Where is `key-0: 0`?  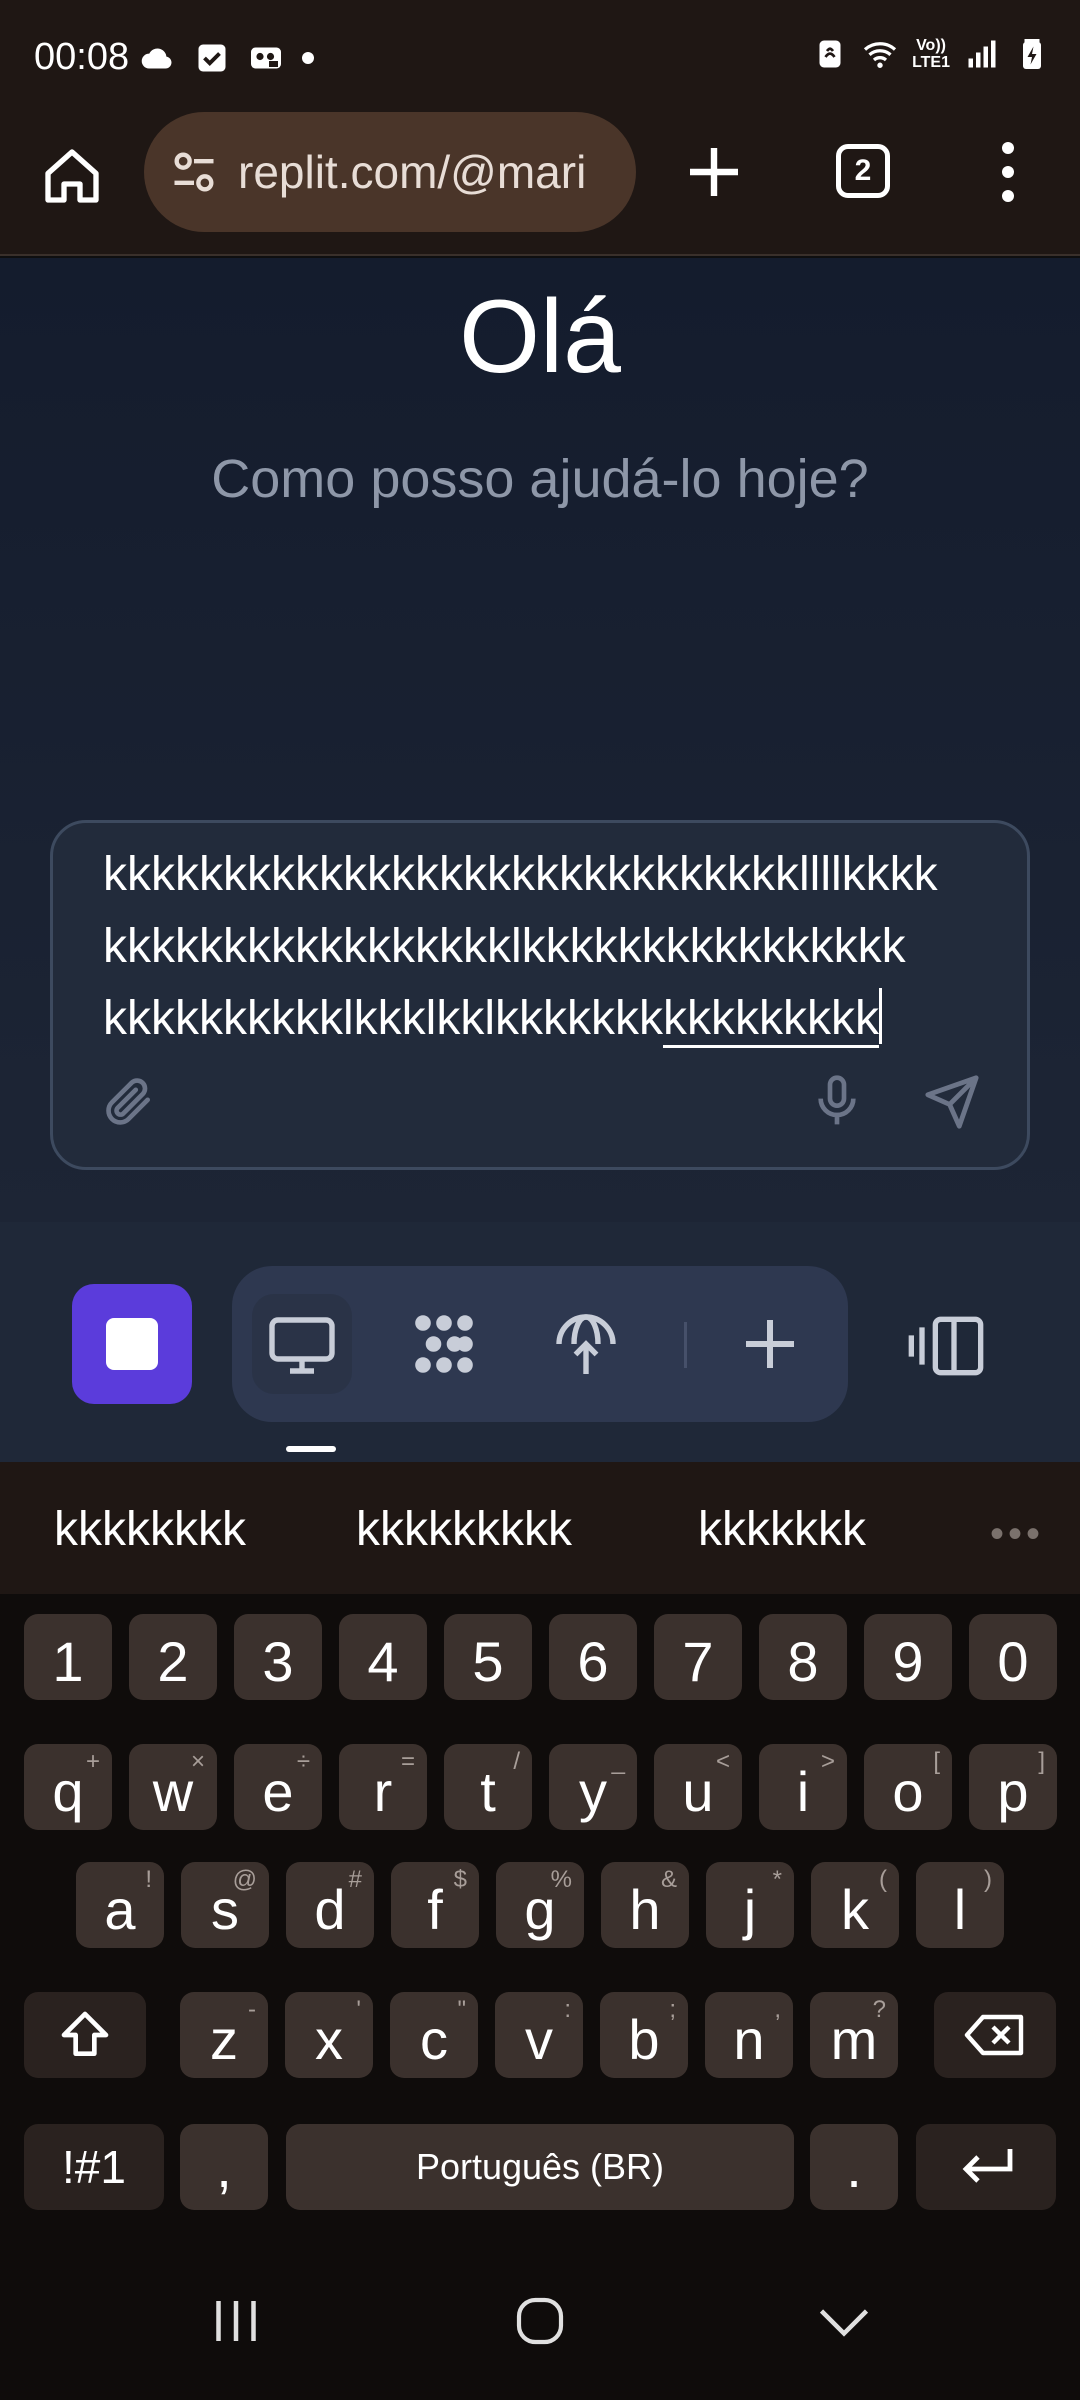 key-0: 0 is located at coordinates (1013, 1657).